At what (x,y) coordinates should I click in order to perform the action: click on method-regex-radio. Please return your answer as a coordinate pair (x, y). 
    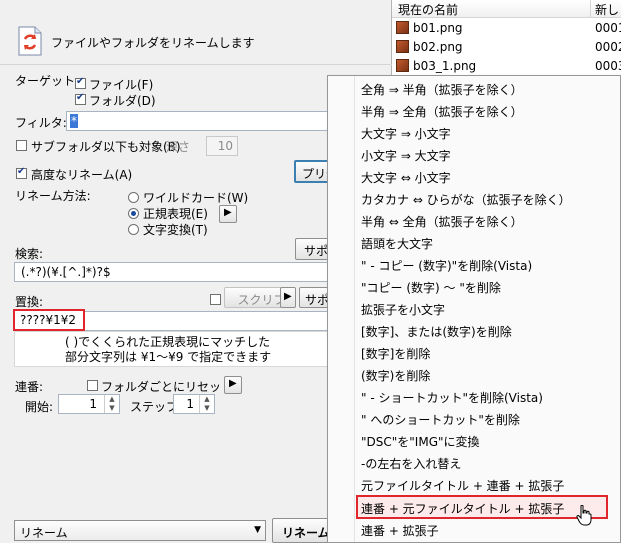
    Looking at the image, I should click on (133, 213).